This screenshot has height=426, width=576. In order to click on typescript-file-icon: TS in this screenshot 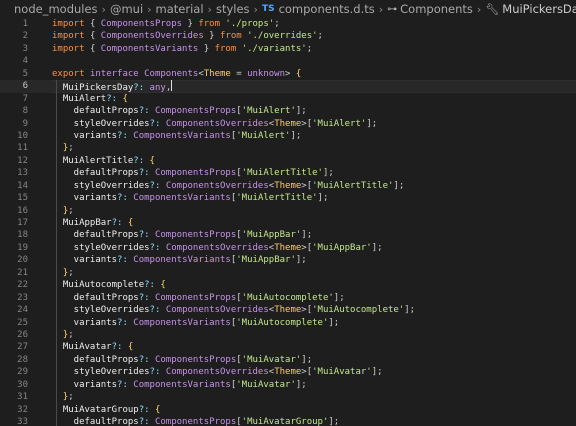, I will do `click(268, 9)`.